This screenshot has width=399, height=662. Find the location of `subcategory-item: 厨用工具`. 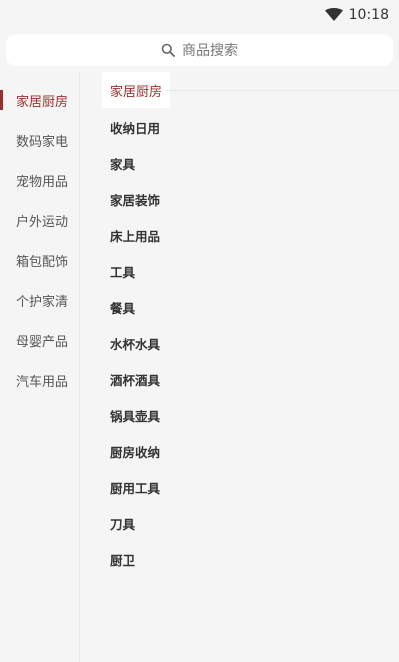

subcategory-item: 厨用工具 is located at coordinates (254, 487).